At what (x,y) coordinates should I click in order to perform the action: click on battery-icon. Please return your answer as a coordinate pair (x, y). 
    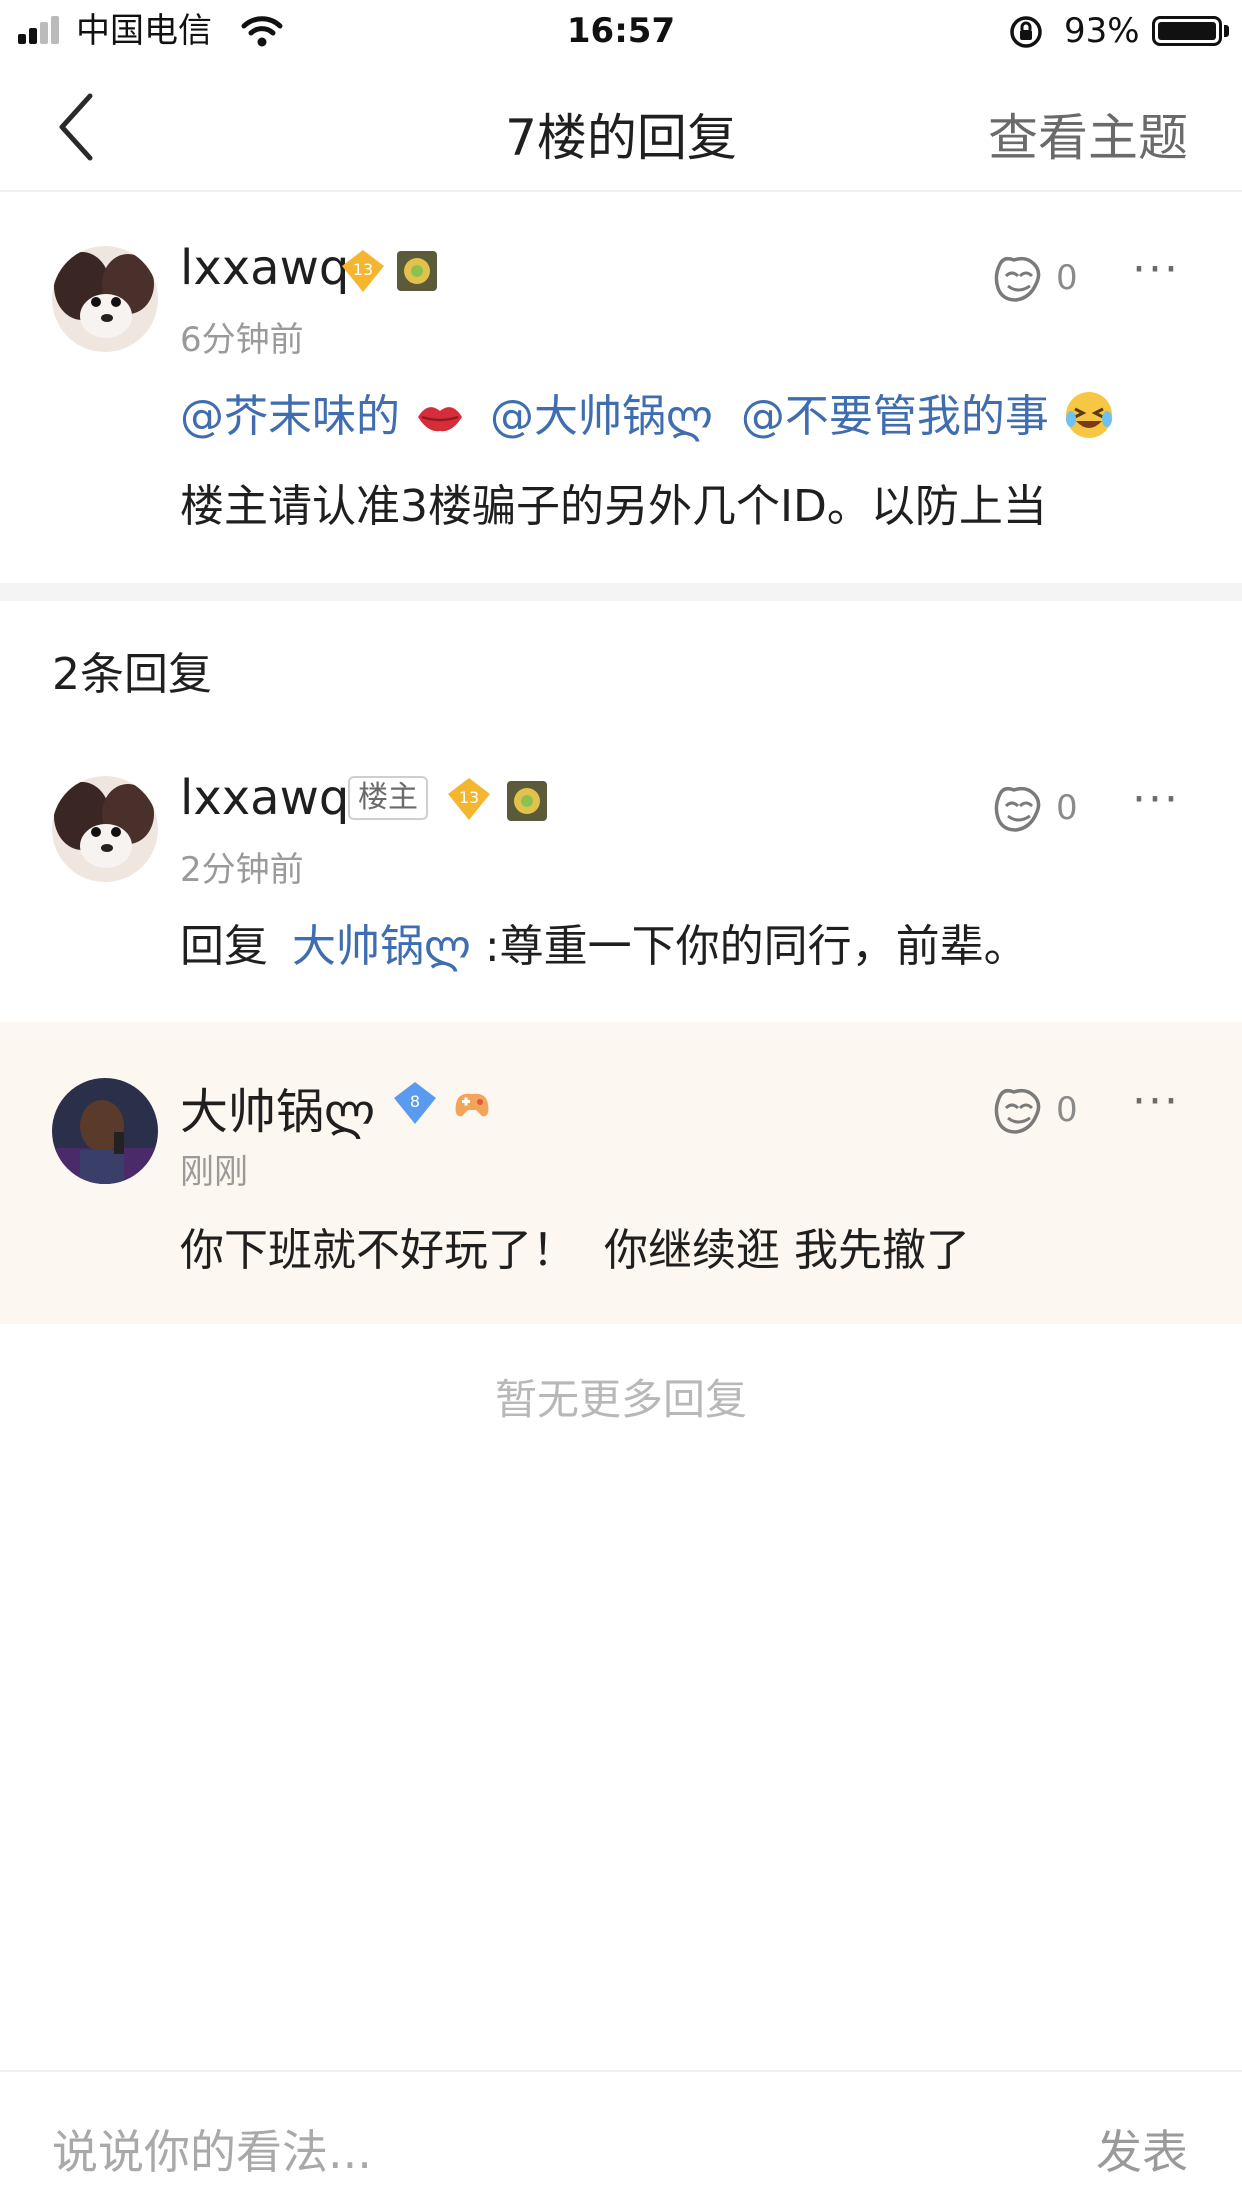
    Looking at the image, I should click on (1187, 31).